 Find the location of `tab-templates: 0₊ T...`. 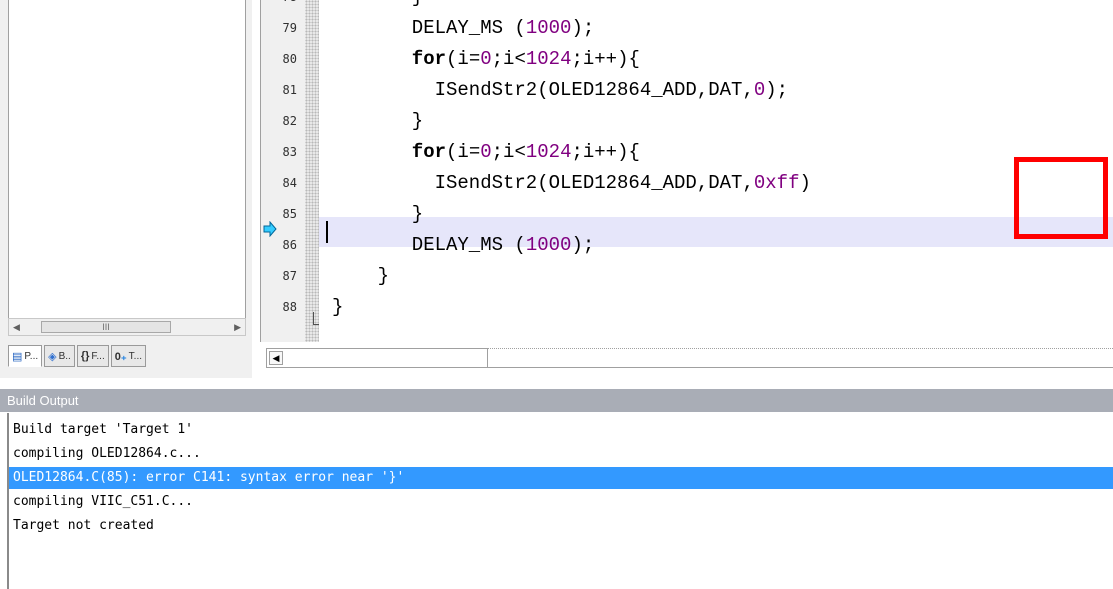

tab-templates: 0₊ T... is located at coordinates (128, 356).